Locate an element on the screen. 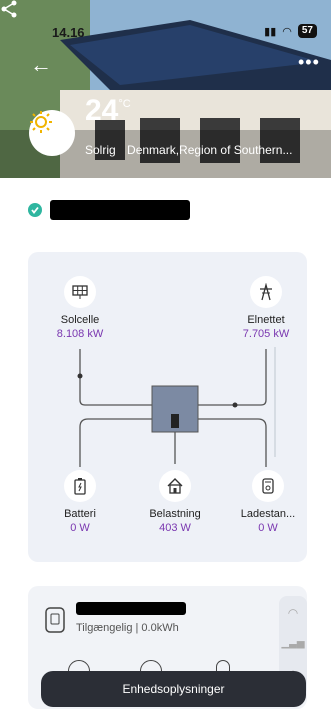  temperature: 24°C is located at coordinates (108, 110).